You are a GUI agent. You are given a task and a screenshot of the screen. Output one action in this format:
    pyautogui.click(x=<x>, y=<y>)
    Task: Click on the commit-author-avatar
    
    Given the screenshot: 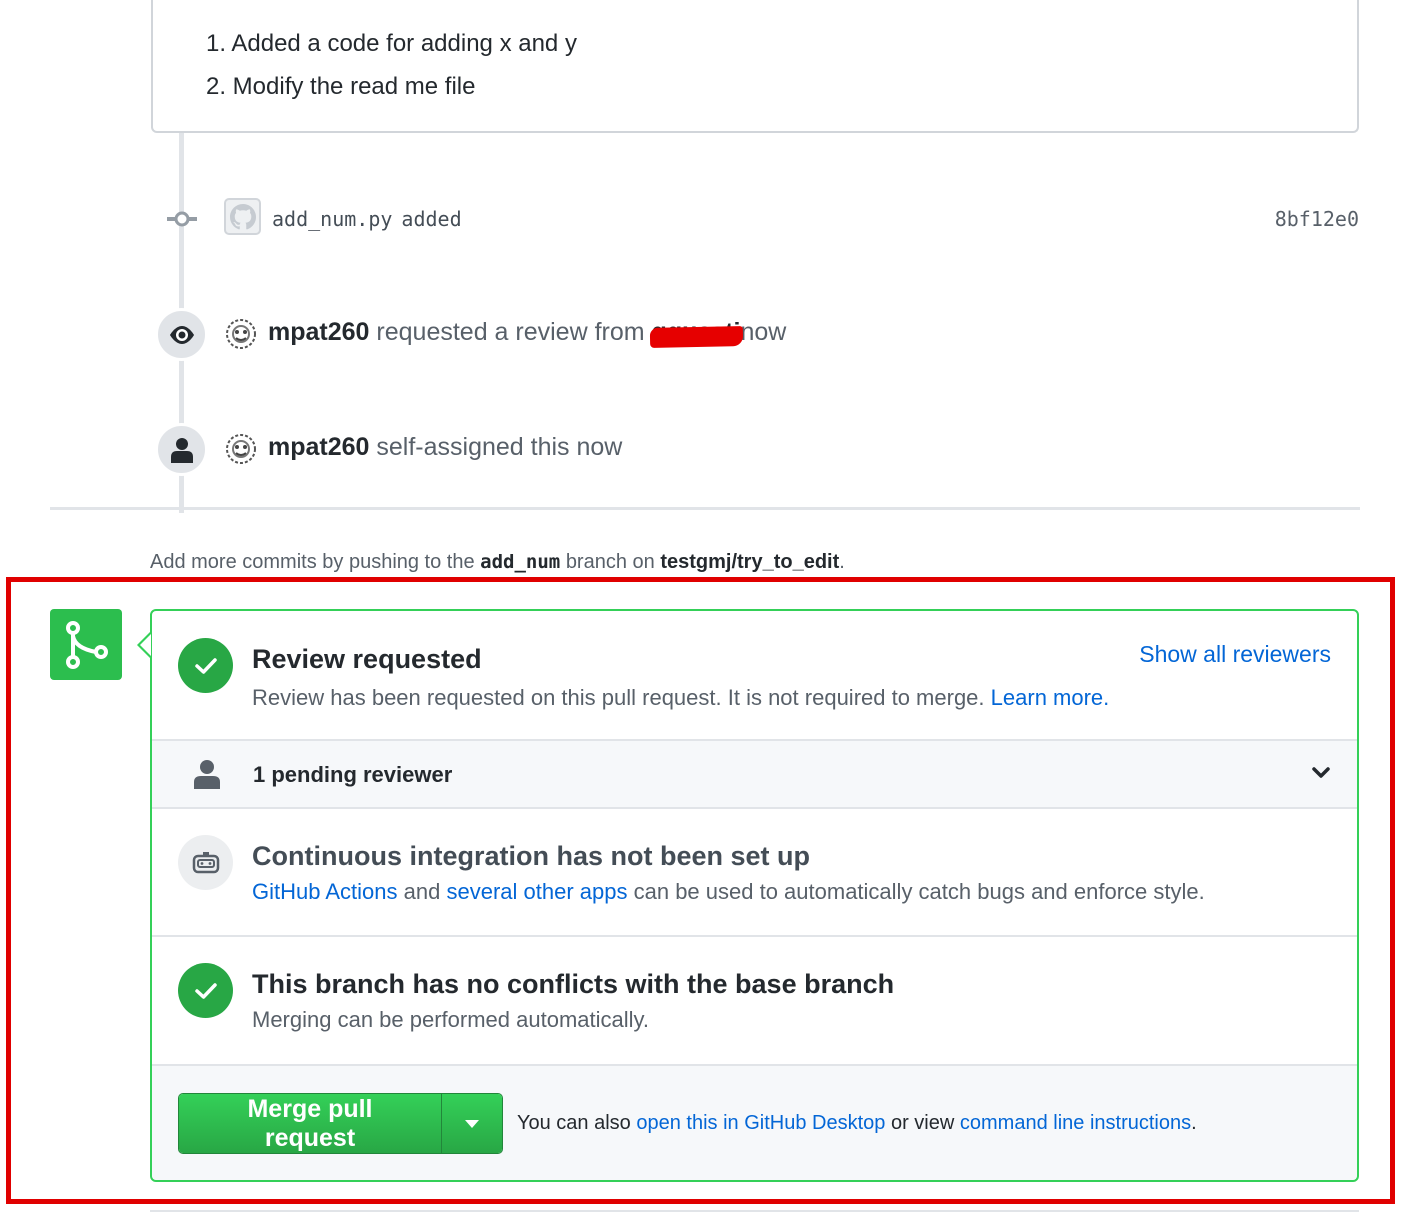 What is the action you would take?
    pyautogui.click(x=242, y=216)
    